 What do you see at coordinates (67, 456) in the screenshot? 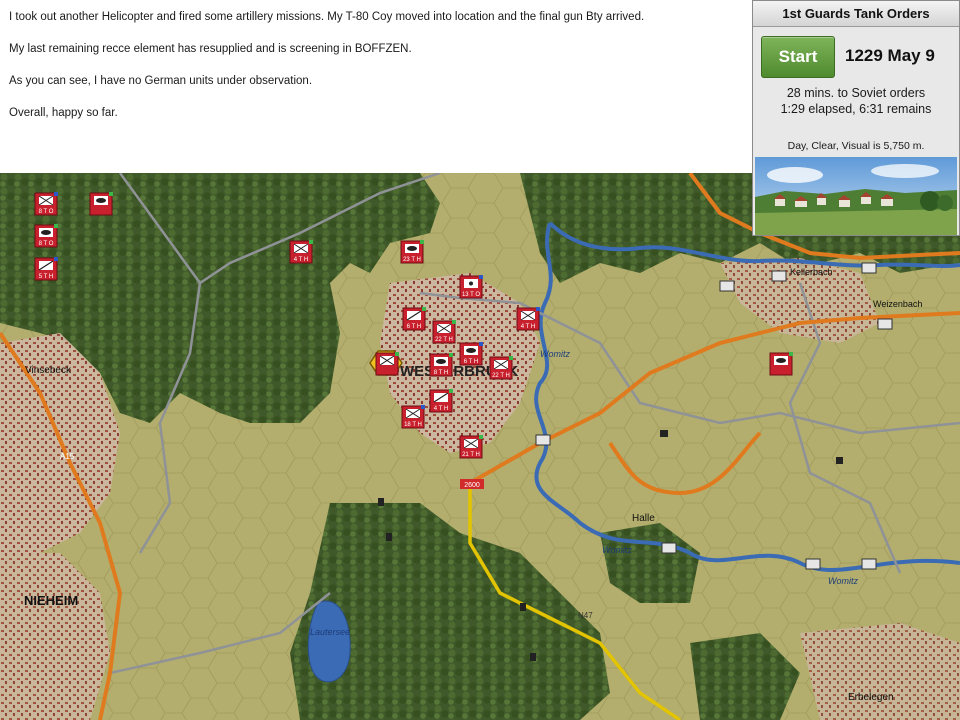
I see `road-label: A15` at bounding box center [67, 456].